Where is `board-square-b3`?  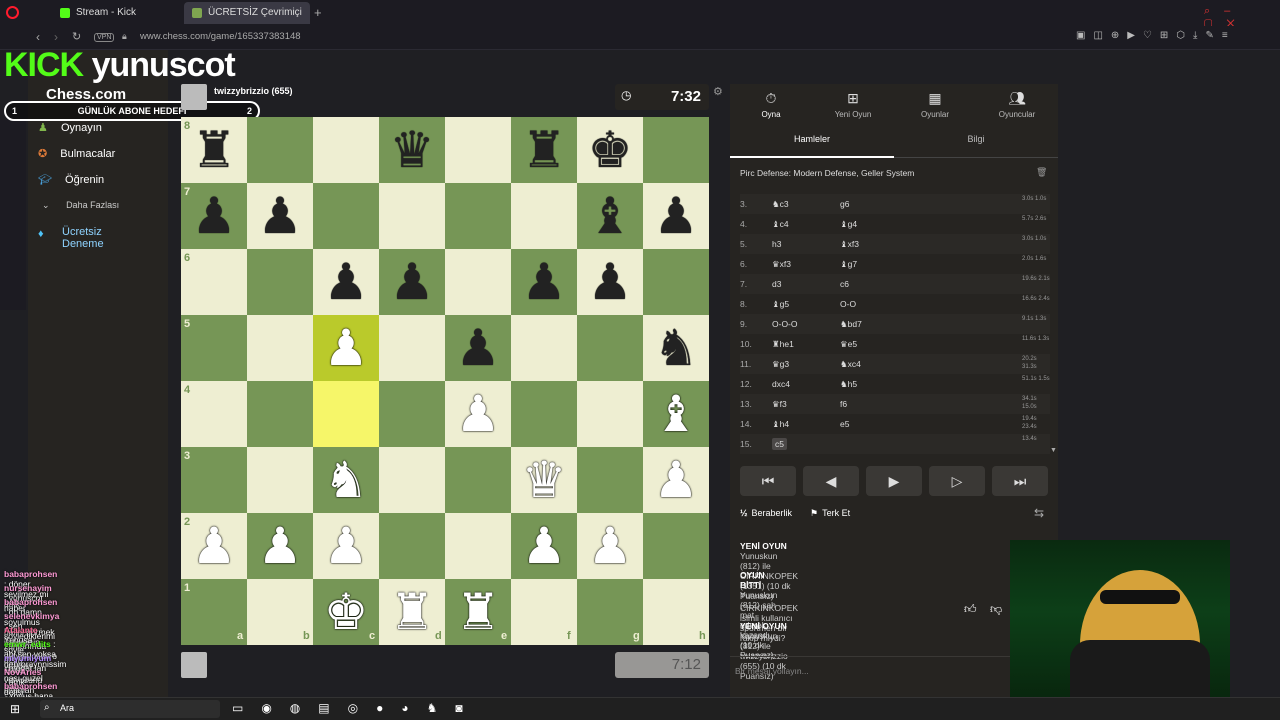
board-square-b3 is located at coordinates (280, 480).